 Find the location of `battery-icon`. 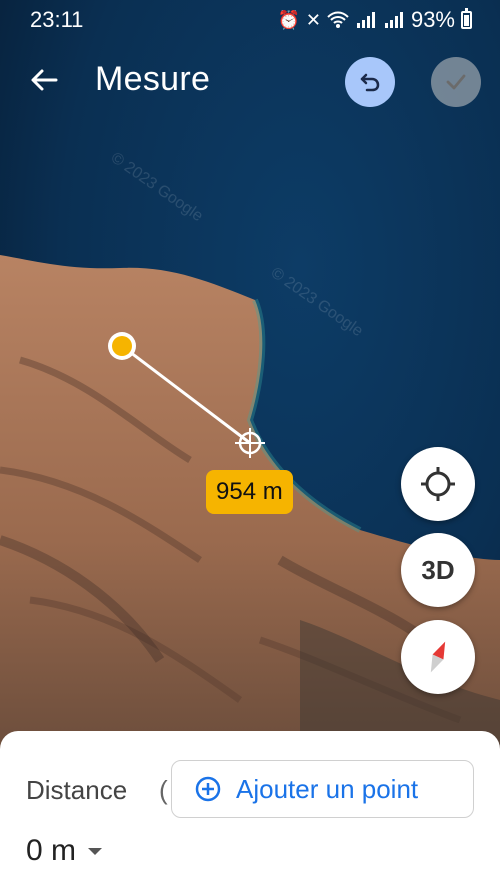

battery-icon is located at coordinates (466, 18).